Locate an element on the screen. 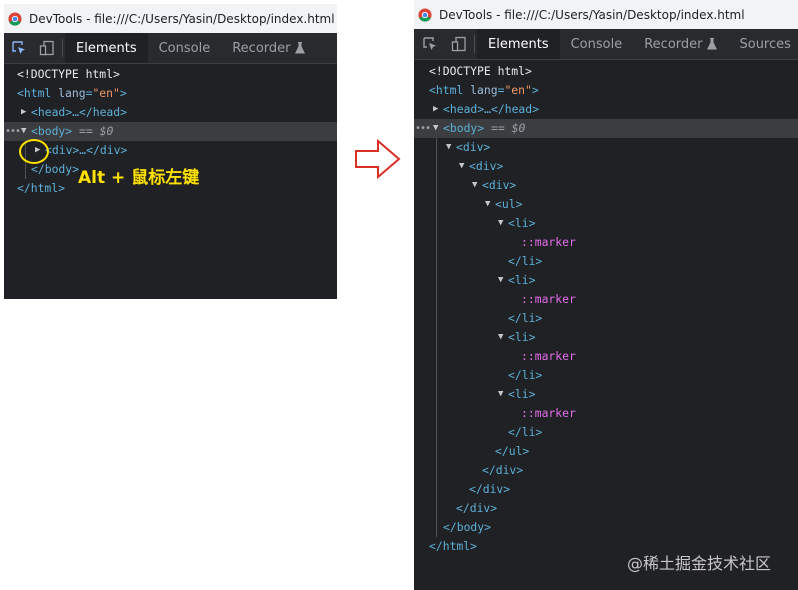 The height and width of the screenshot is (590, 798). devtools-toolbar: Elements Console Recorder Sources is located at coordinates (606, 44).